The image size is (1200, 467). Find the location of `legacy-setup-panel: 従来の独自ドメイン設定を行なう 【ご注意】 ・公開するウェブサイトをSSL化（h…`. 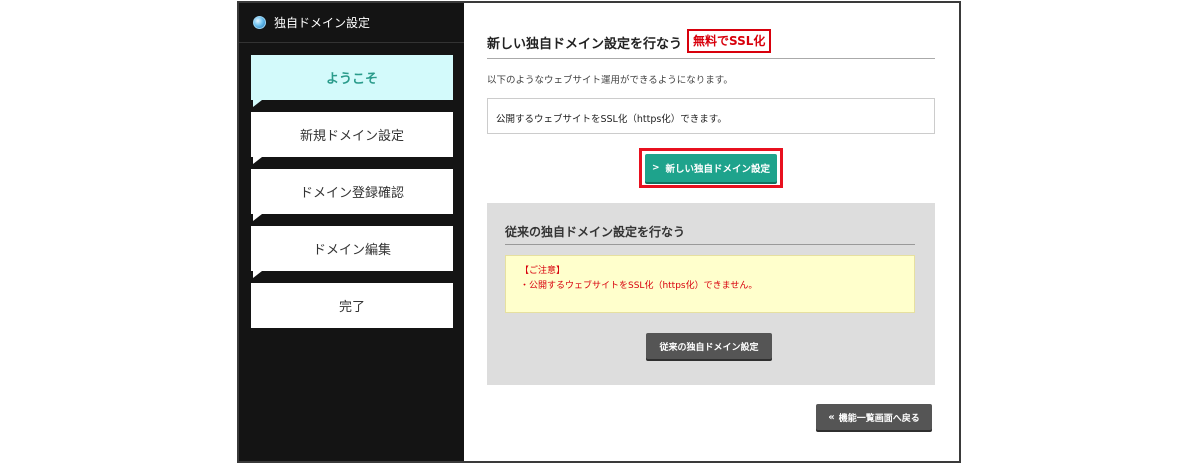

legacy-setup-panel: 従来の独自ドメイン設定を行なう 【ご注意】 ・公開するウェブサイトをSSL化（h… is located at coordinates (711, 294).